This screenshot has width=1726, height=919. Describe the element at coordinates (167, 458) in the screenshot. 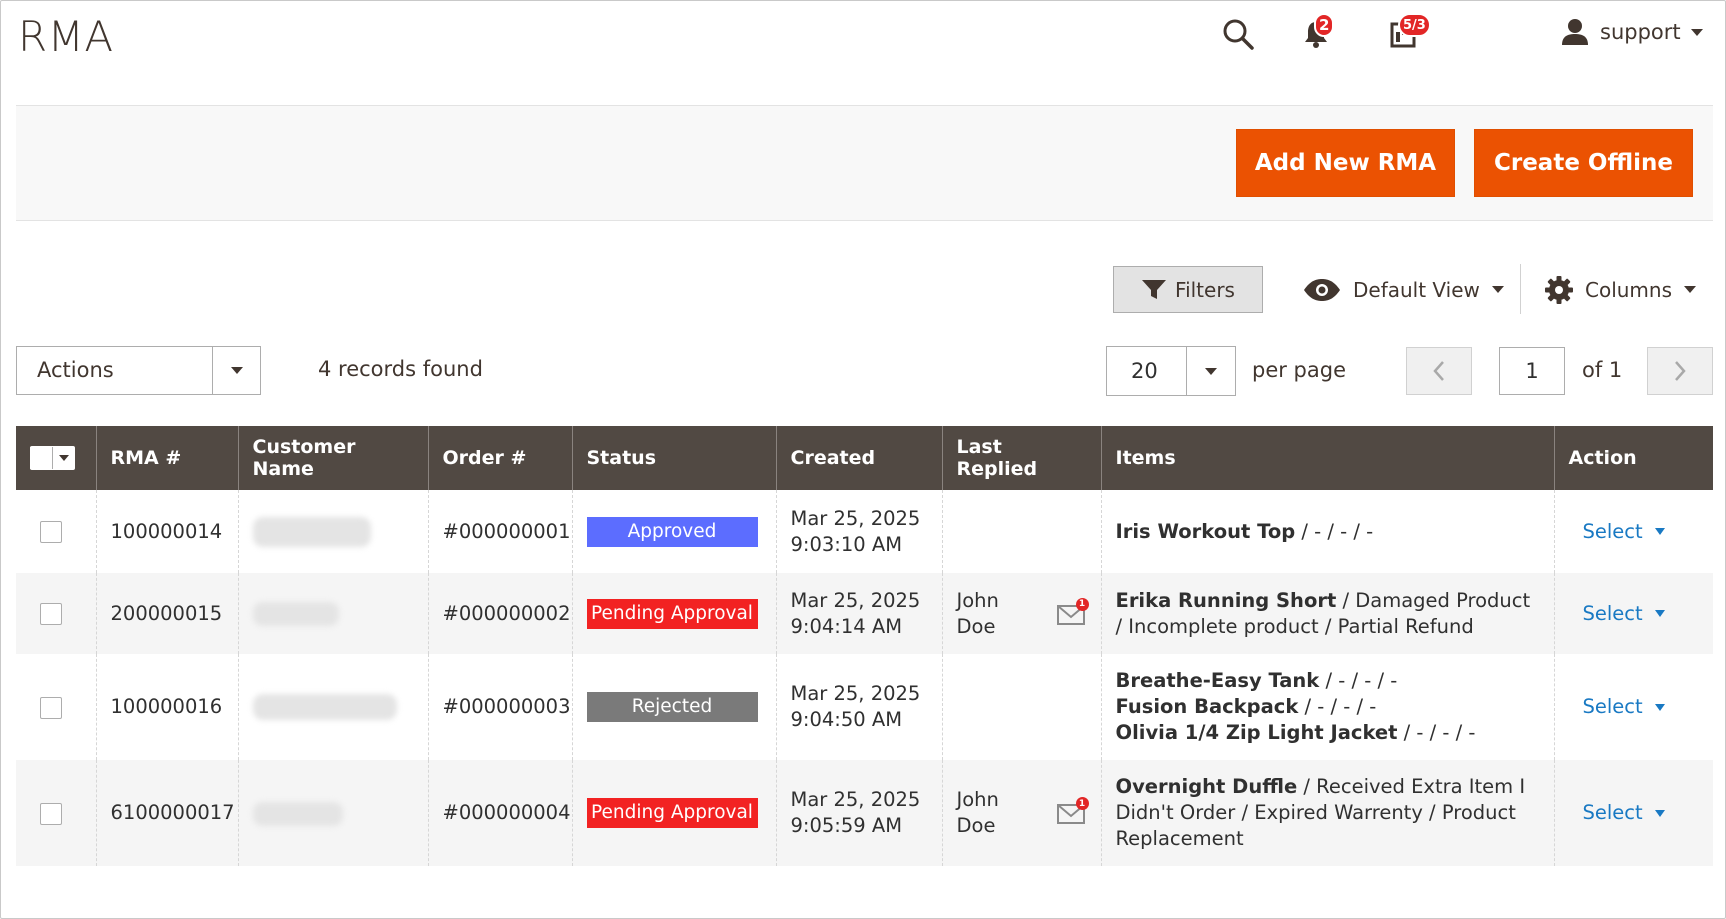

I see `column-header-rma: RMA #` at that location.